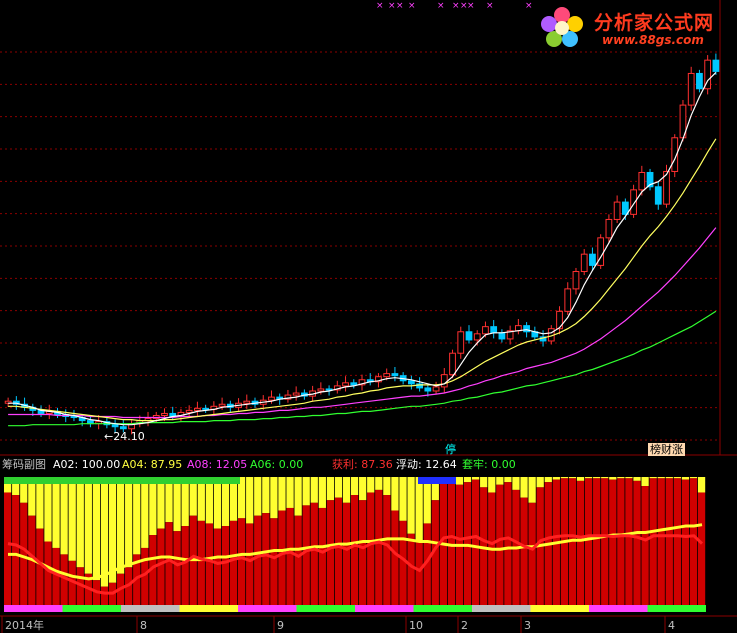 This screenshot has width=737, height=633. Describe the element at coordinates (416, 625) in the screenshot. I see `time-axis-label: 10` at that location.